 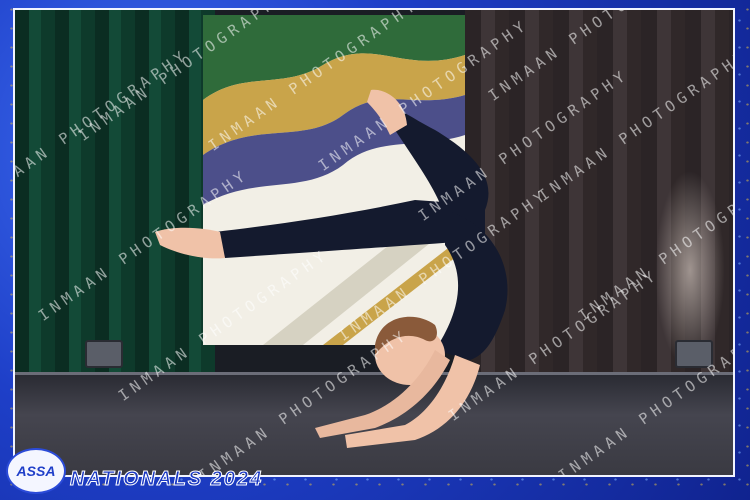 I want to click on logo-text: ASSA, so click(x=36, y=471).